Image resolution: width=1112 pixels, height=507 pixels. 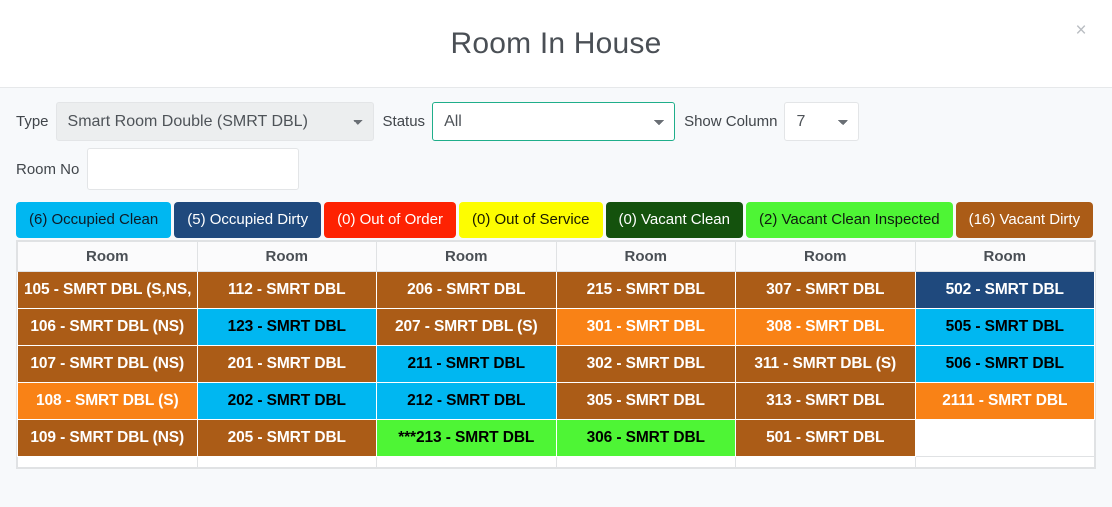 I want to click on room-cell: 502 - SMRT DBL, so click(x=1004, y=290).